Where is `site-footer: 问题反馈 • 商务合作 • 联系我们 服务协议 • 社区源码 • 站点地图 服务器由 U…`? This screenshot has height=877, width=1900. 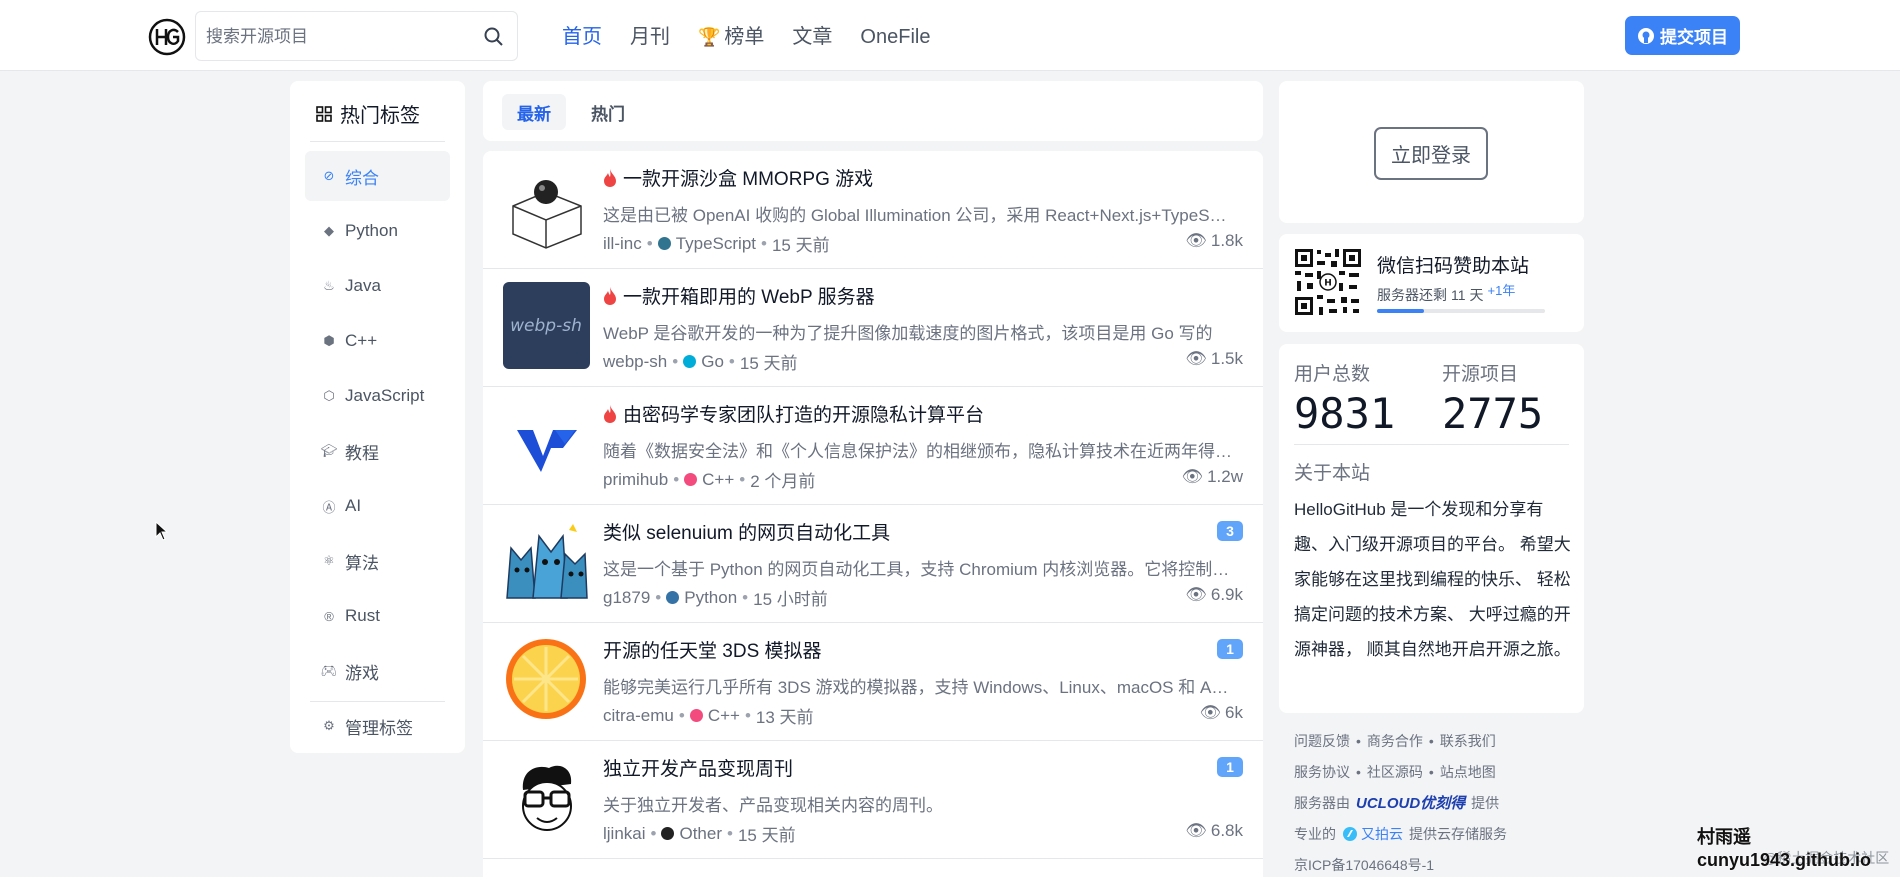
site-footer: 问题反馈 • 商务合作 • 联系我们 服务协议 • 社区源码 • 站点地图 服务器由 U… is located at coordinates (1444, 801).